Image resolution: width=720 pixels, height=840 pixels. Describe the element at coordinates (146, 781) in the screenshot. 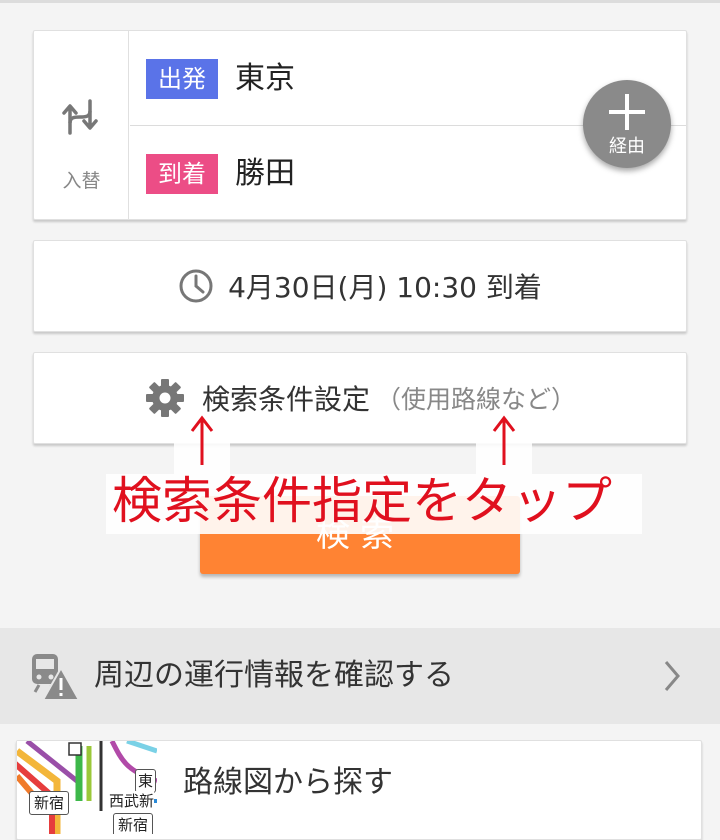

I see `map-label: 東` at that location.